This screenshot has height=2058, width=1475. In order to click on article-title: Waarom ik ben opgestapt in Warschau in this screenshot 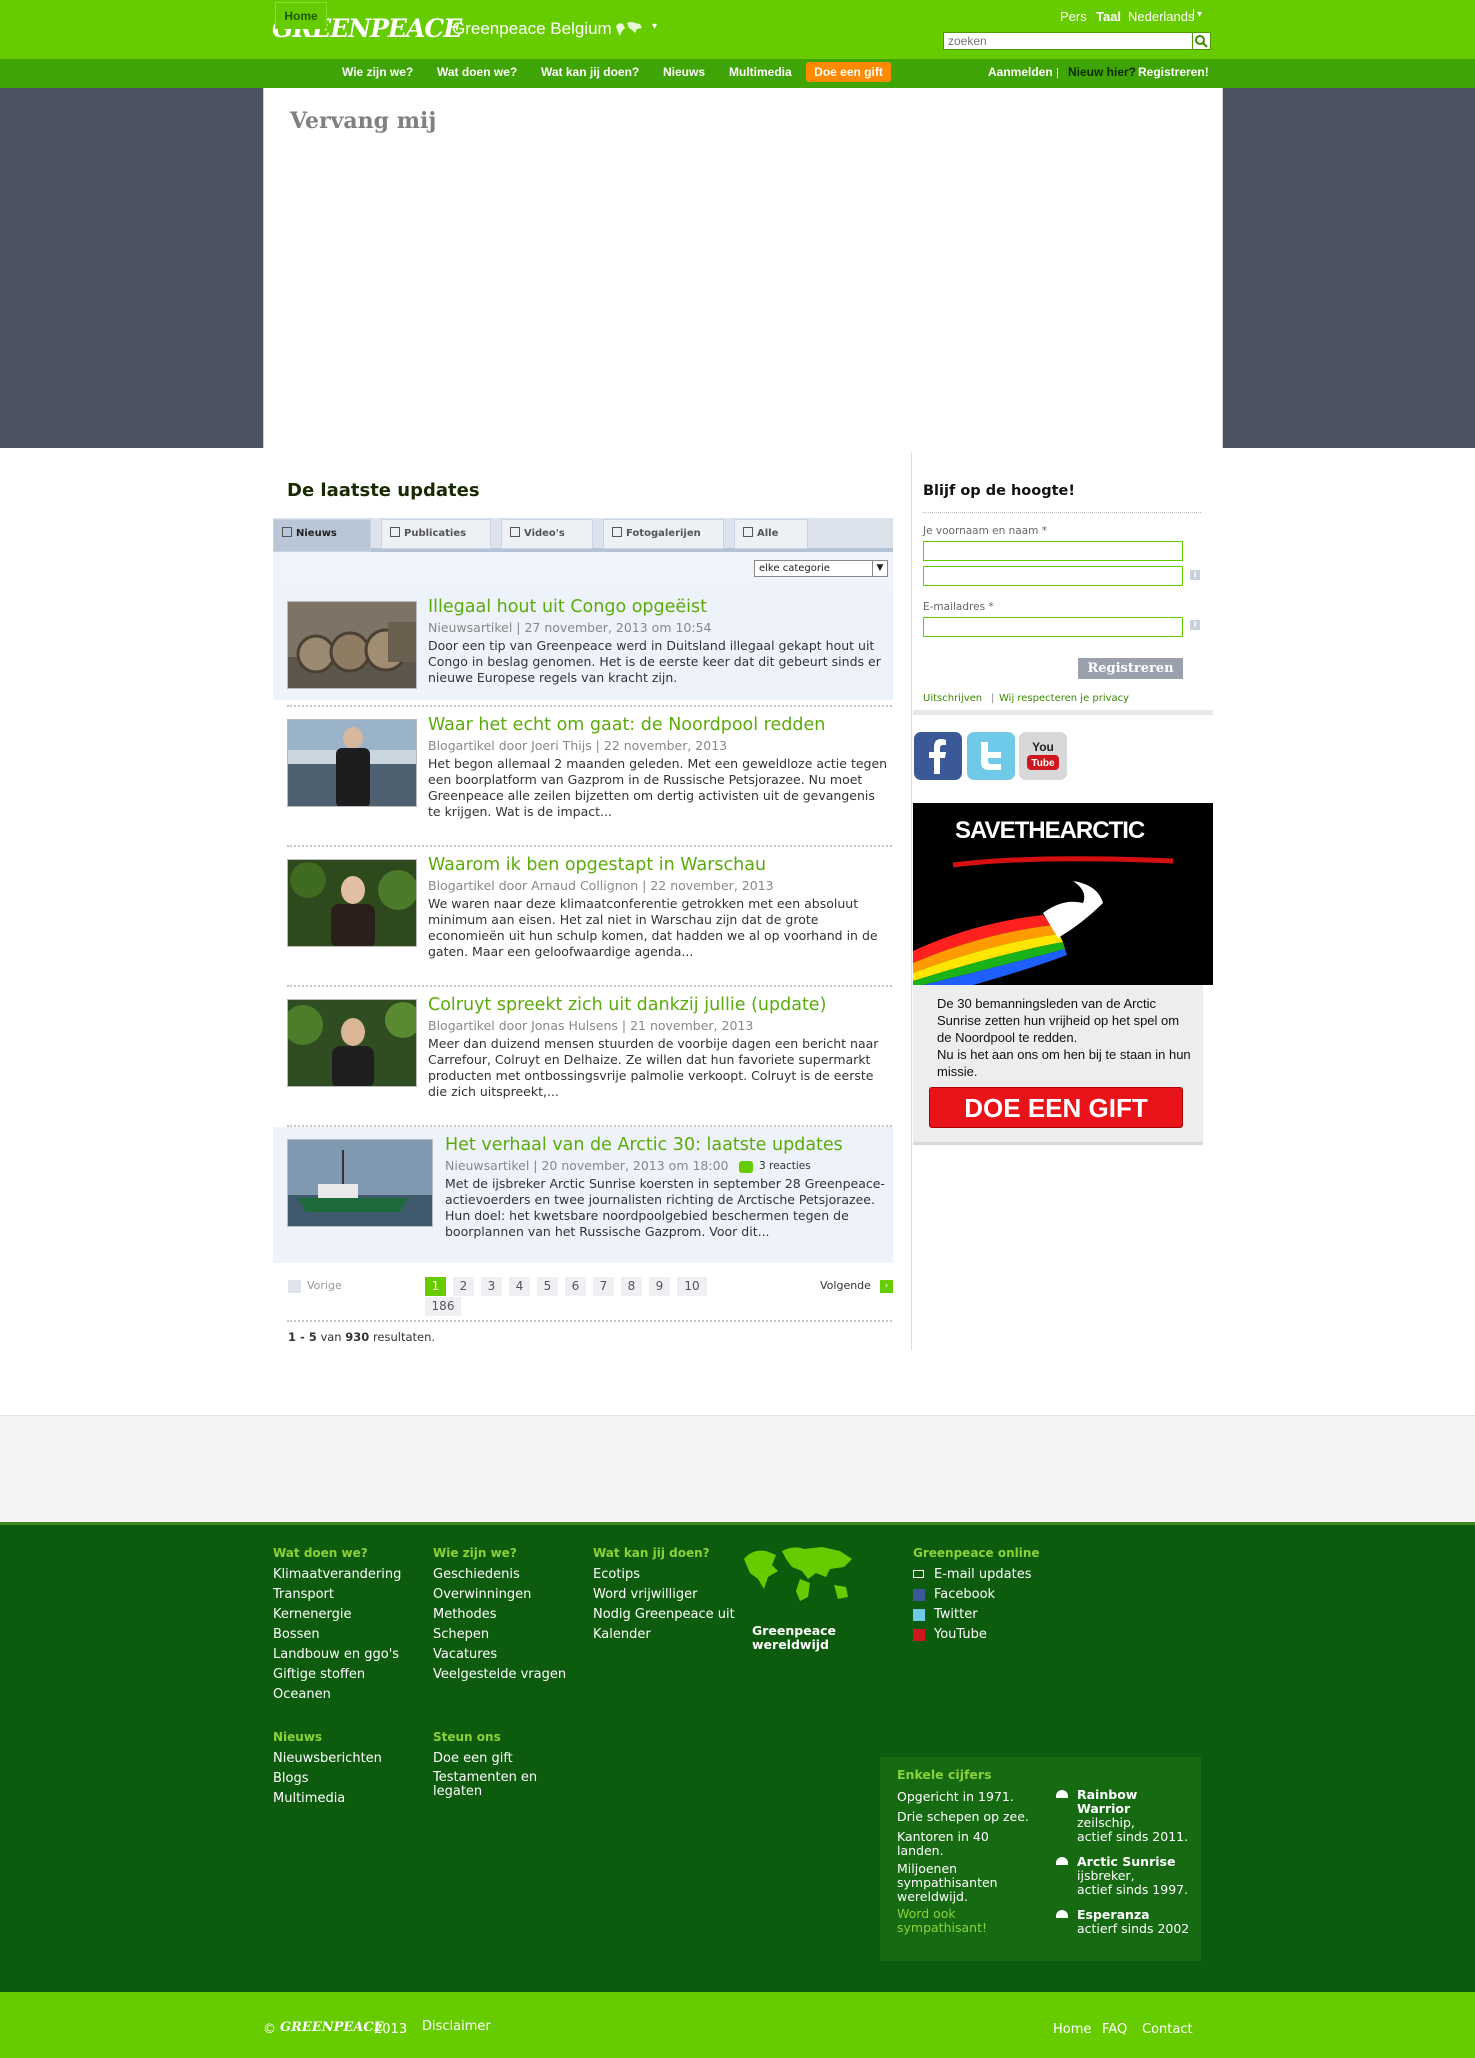, I will do `click(597, 865)`.